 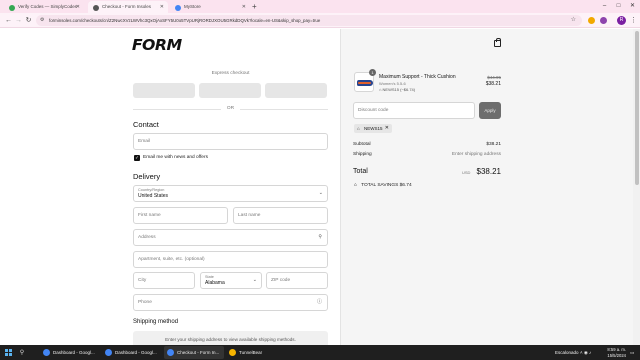 What do you see at coordinates (48, 6) in the screenshot?
I see `tab-title: Verify Codes — SimplyCodes` at bounding box center [48, 6].